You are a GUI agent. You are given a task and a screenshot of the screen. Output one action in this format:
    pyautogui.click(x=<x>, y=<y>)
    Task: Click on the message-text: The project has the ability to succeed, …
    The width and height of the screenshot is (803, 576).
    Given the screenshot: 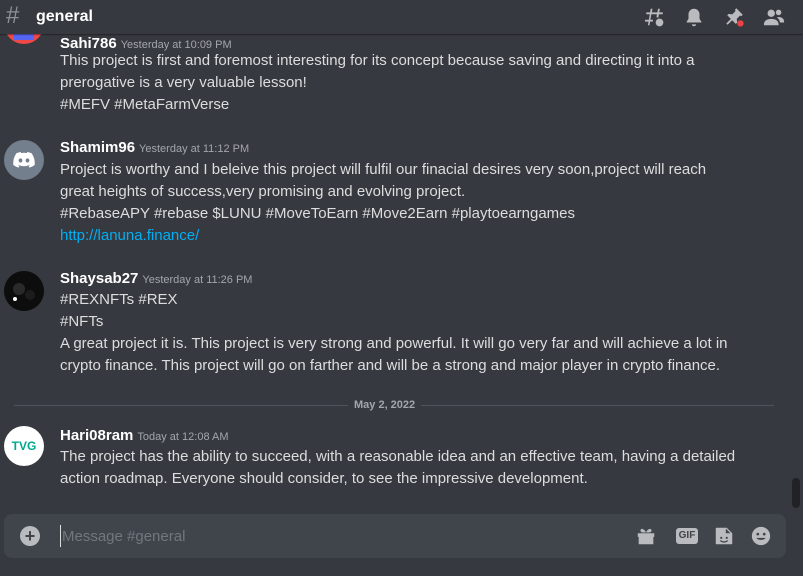 What is the action you would take?
    pyautogui.click(x=398, y=456)
    